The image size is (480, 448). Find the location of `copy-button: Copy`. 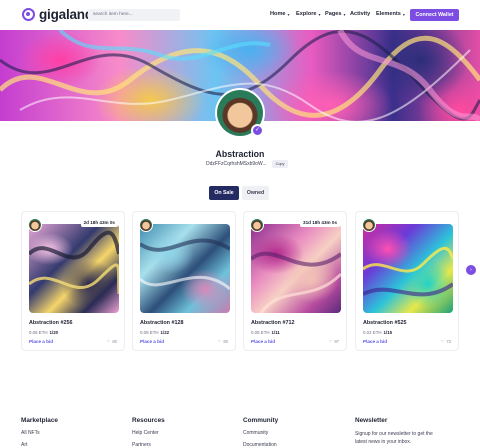

copy-button: Copy is located at coordinates (280, 164).